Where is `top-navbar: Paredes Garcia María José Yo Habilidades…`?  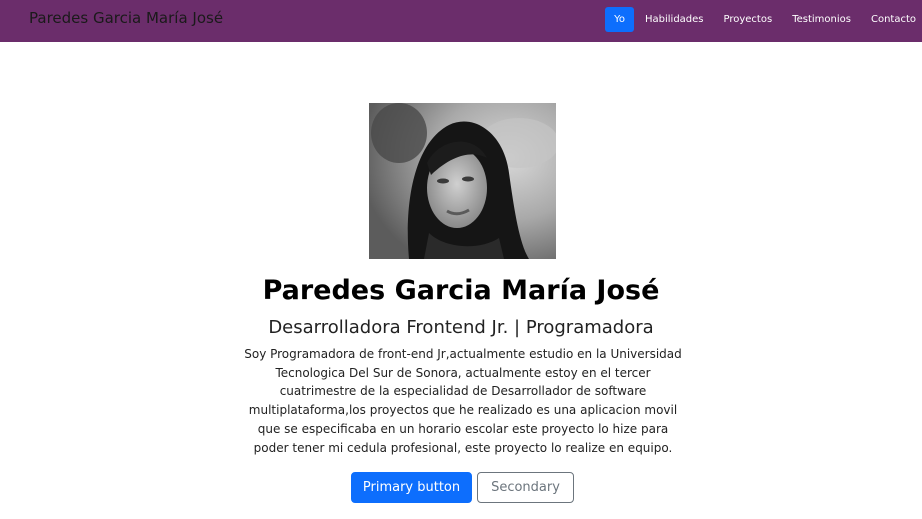 top-navbar: Paredes Garcia María José Yo Habilidades… is located at coordinates (461, 21).